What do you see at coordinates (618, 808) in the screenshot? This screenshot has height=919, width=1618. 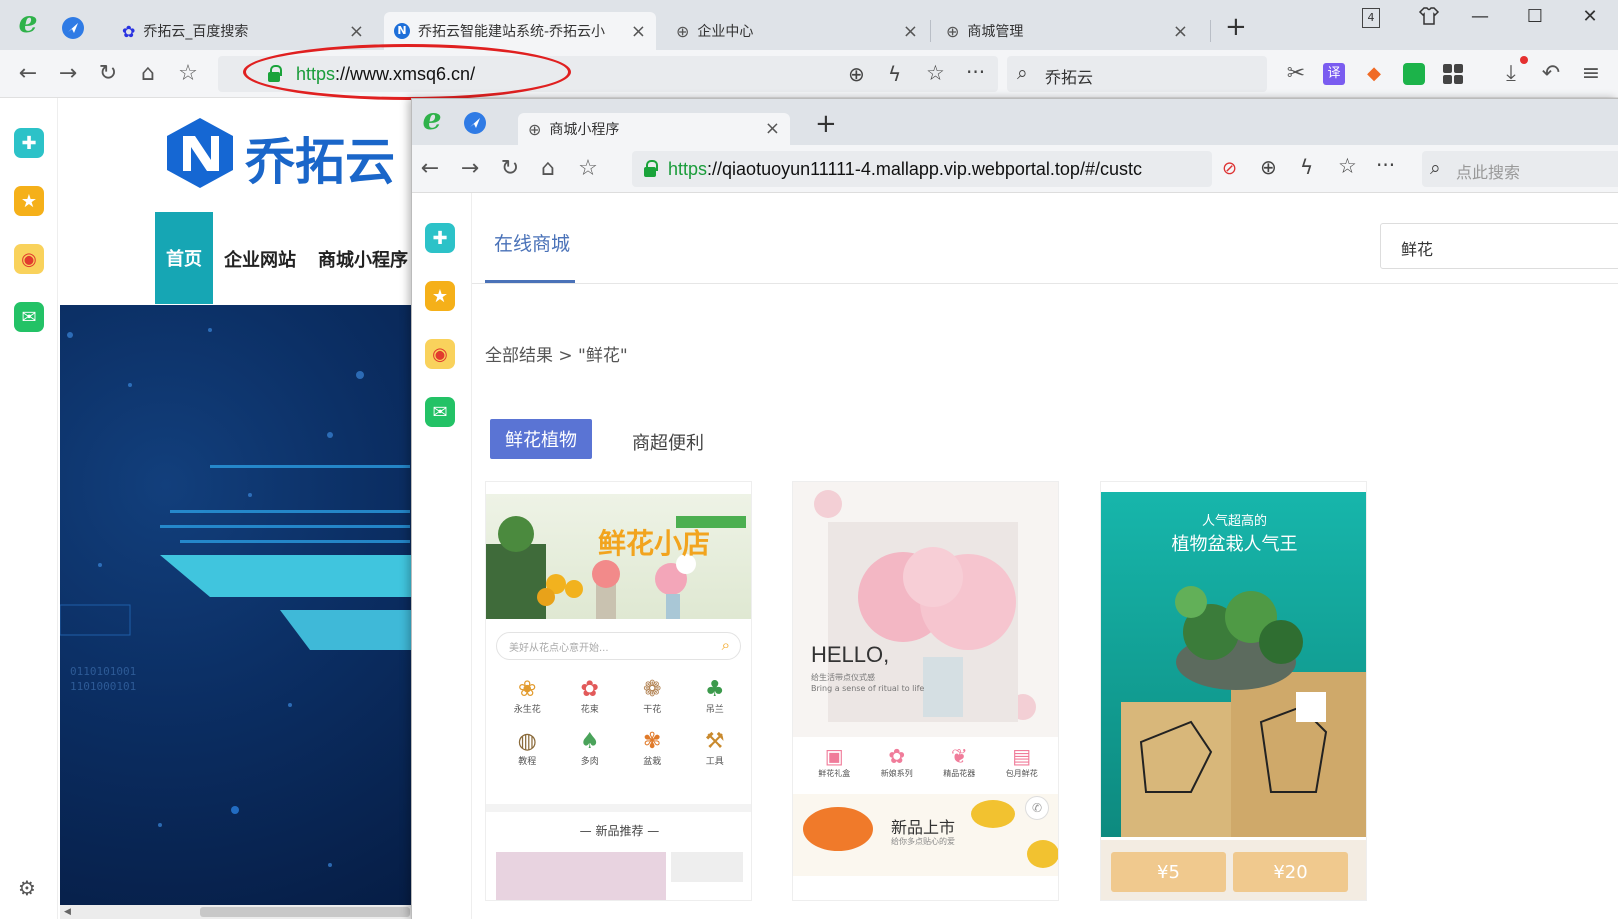 I see `card-divider` at bounding box center [618, 808].